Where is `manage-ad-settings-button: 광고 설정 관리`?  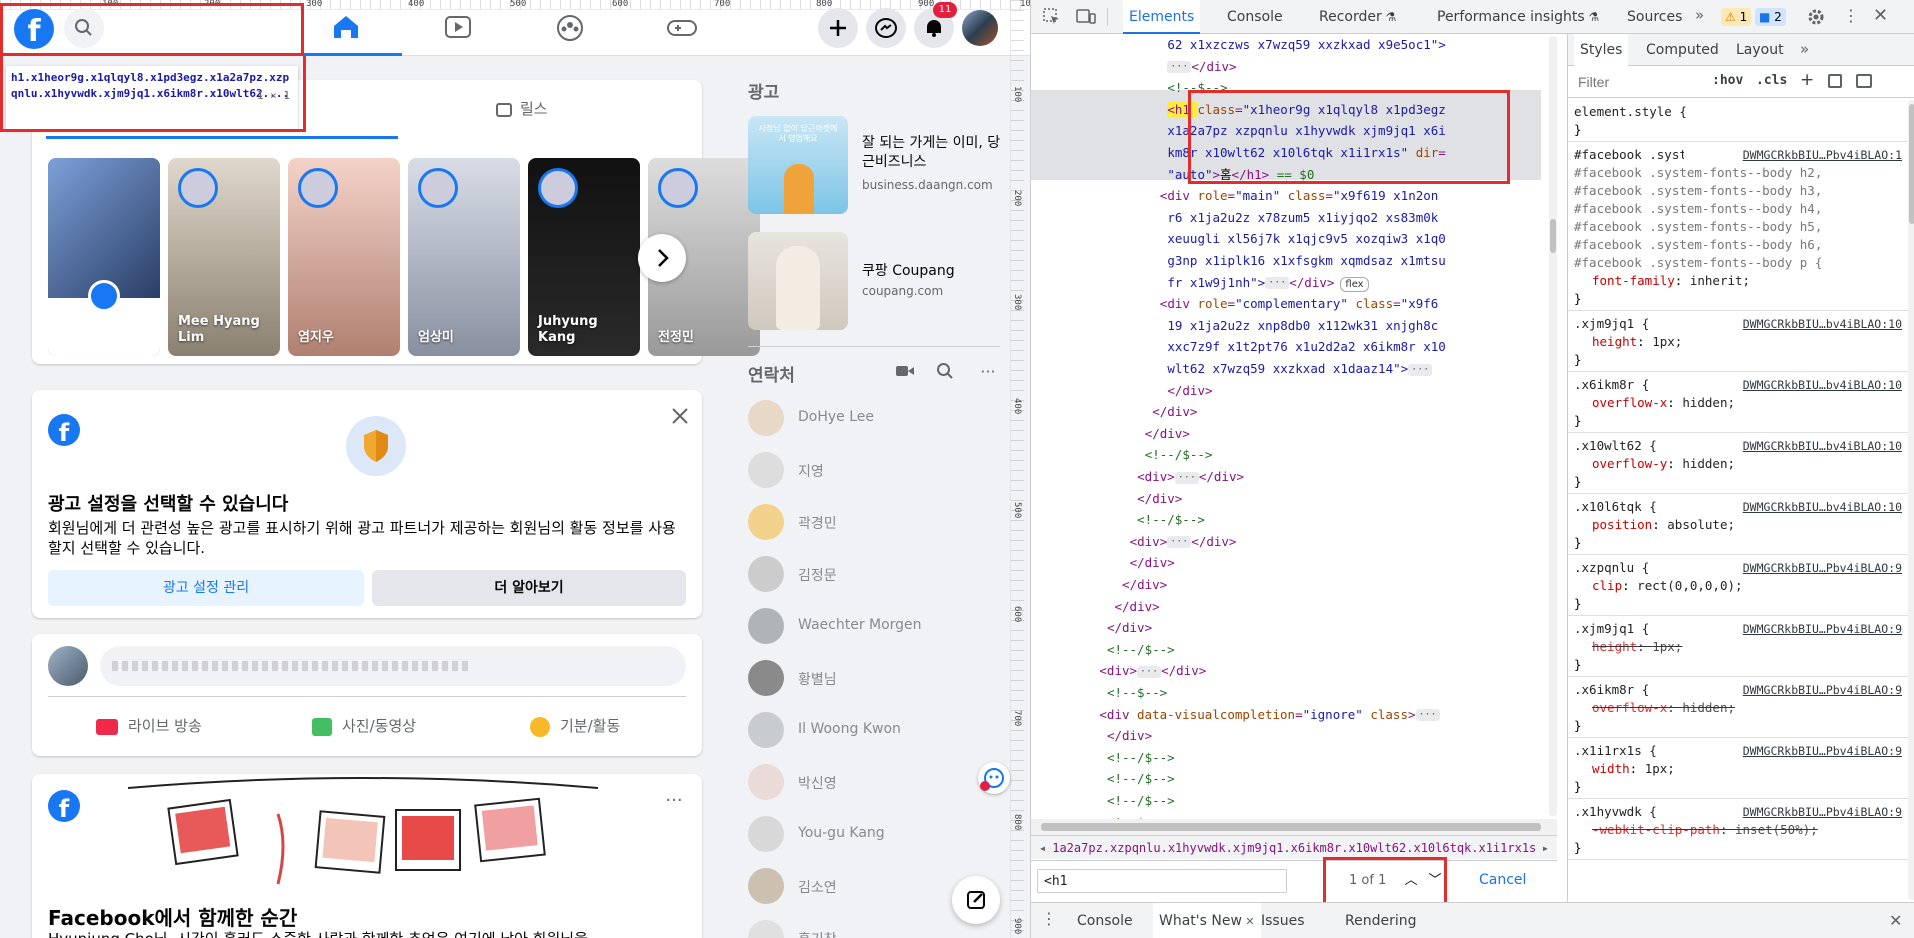
manage-ad-settings-button: 광고 설정 관리 is located at coordinates (206, 588).